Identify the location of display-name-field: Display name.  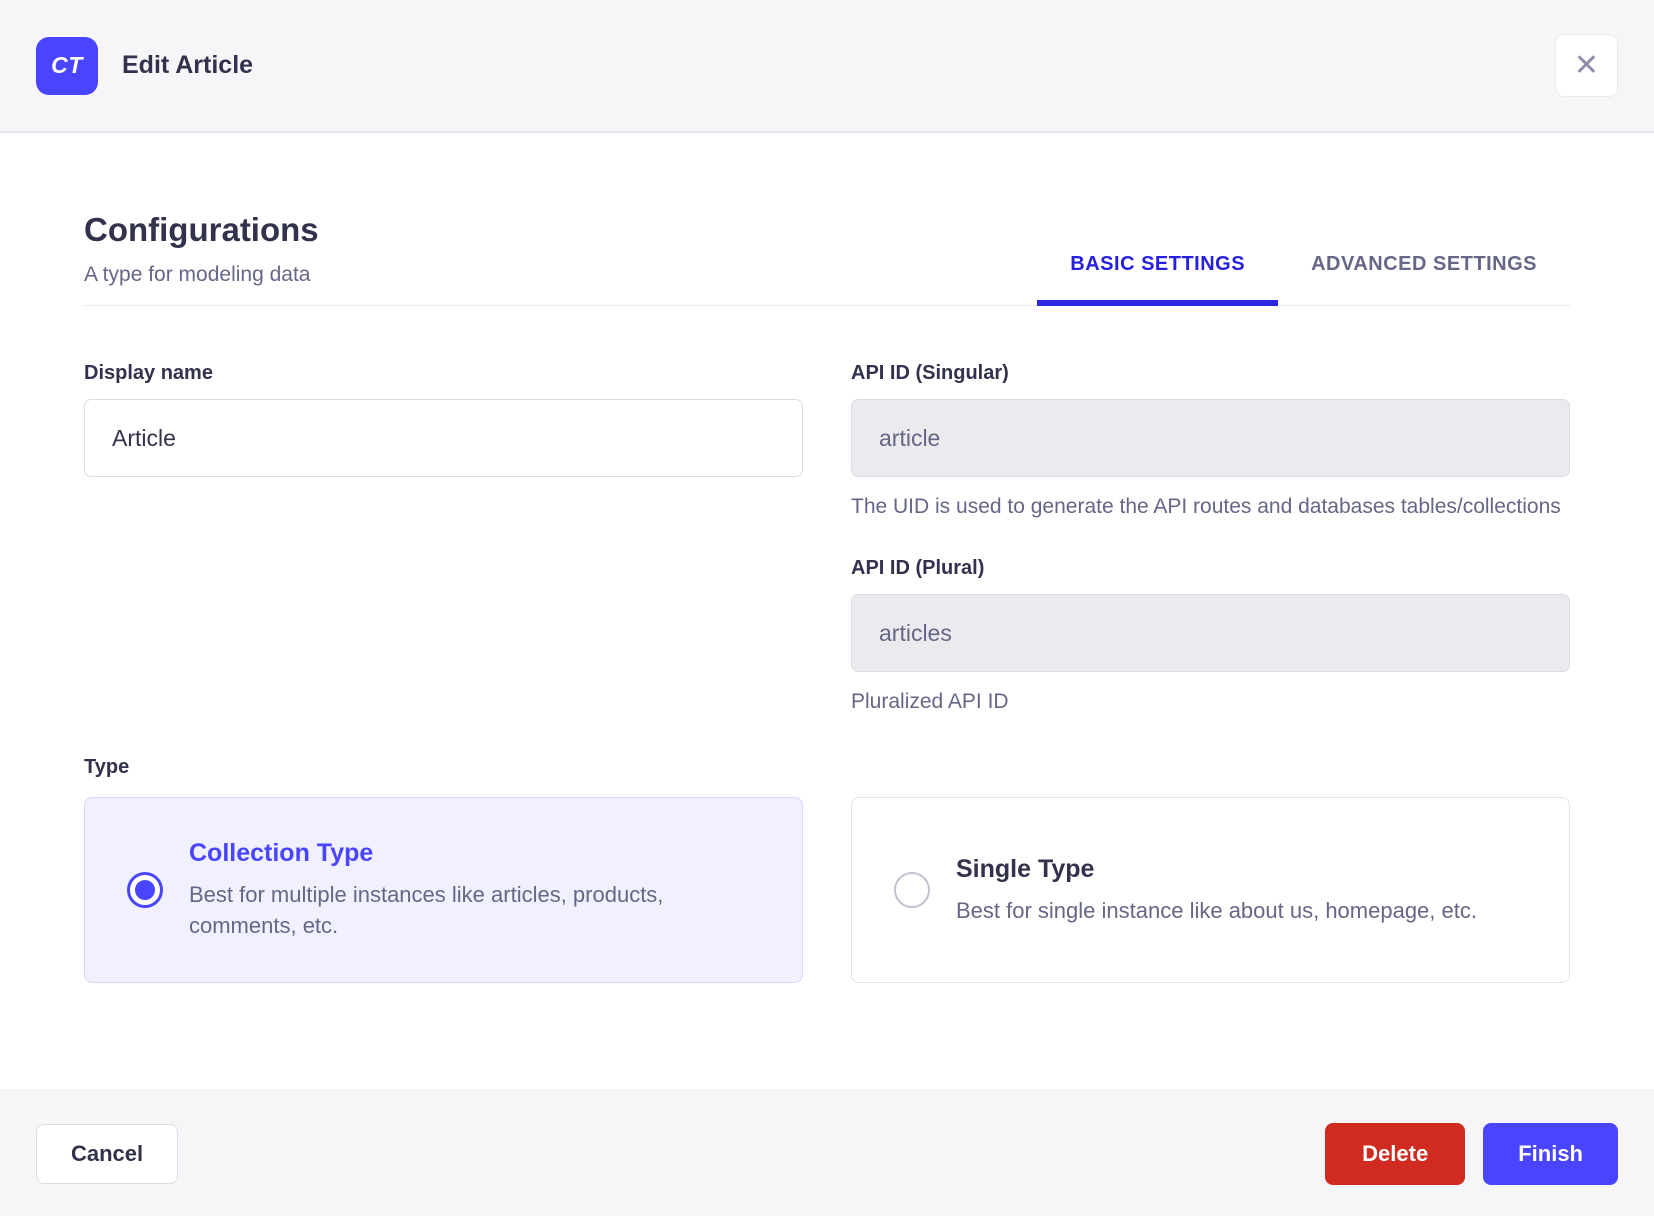
(443, 539).